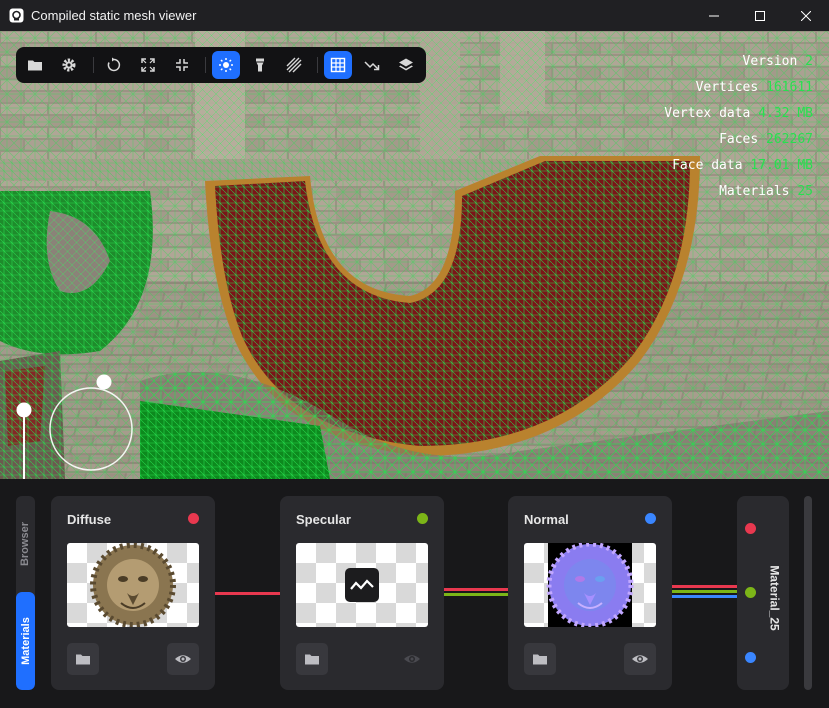 The width and height of the screenshot is (829, 708). I want to click on app-icon, so click(16, 15).